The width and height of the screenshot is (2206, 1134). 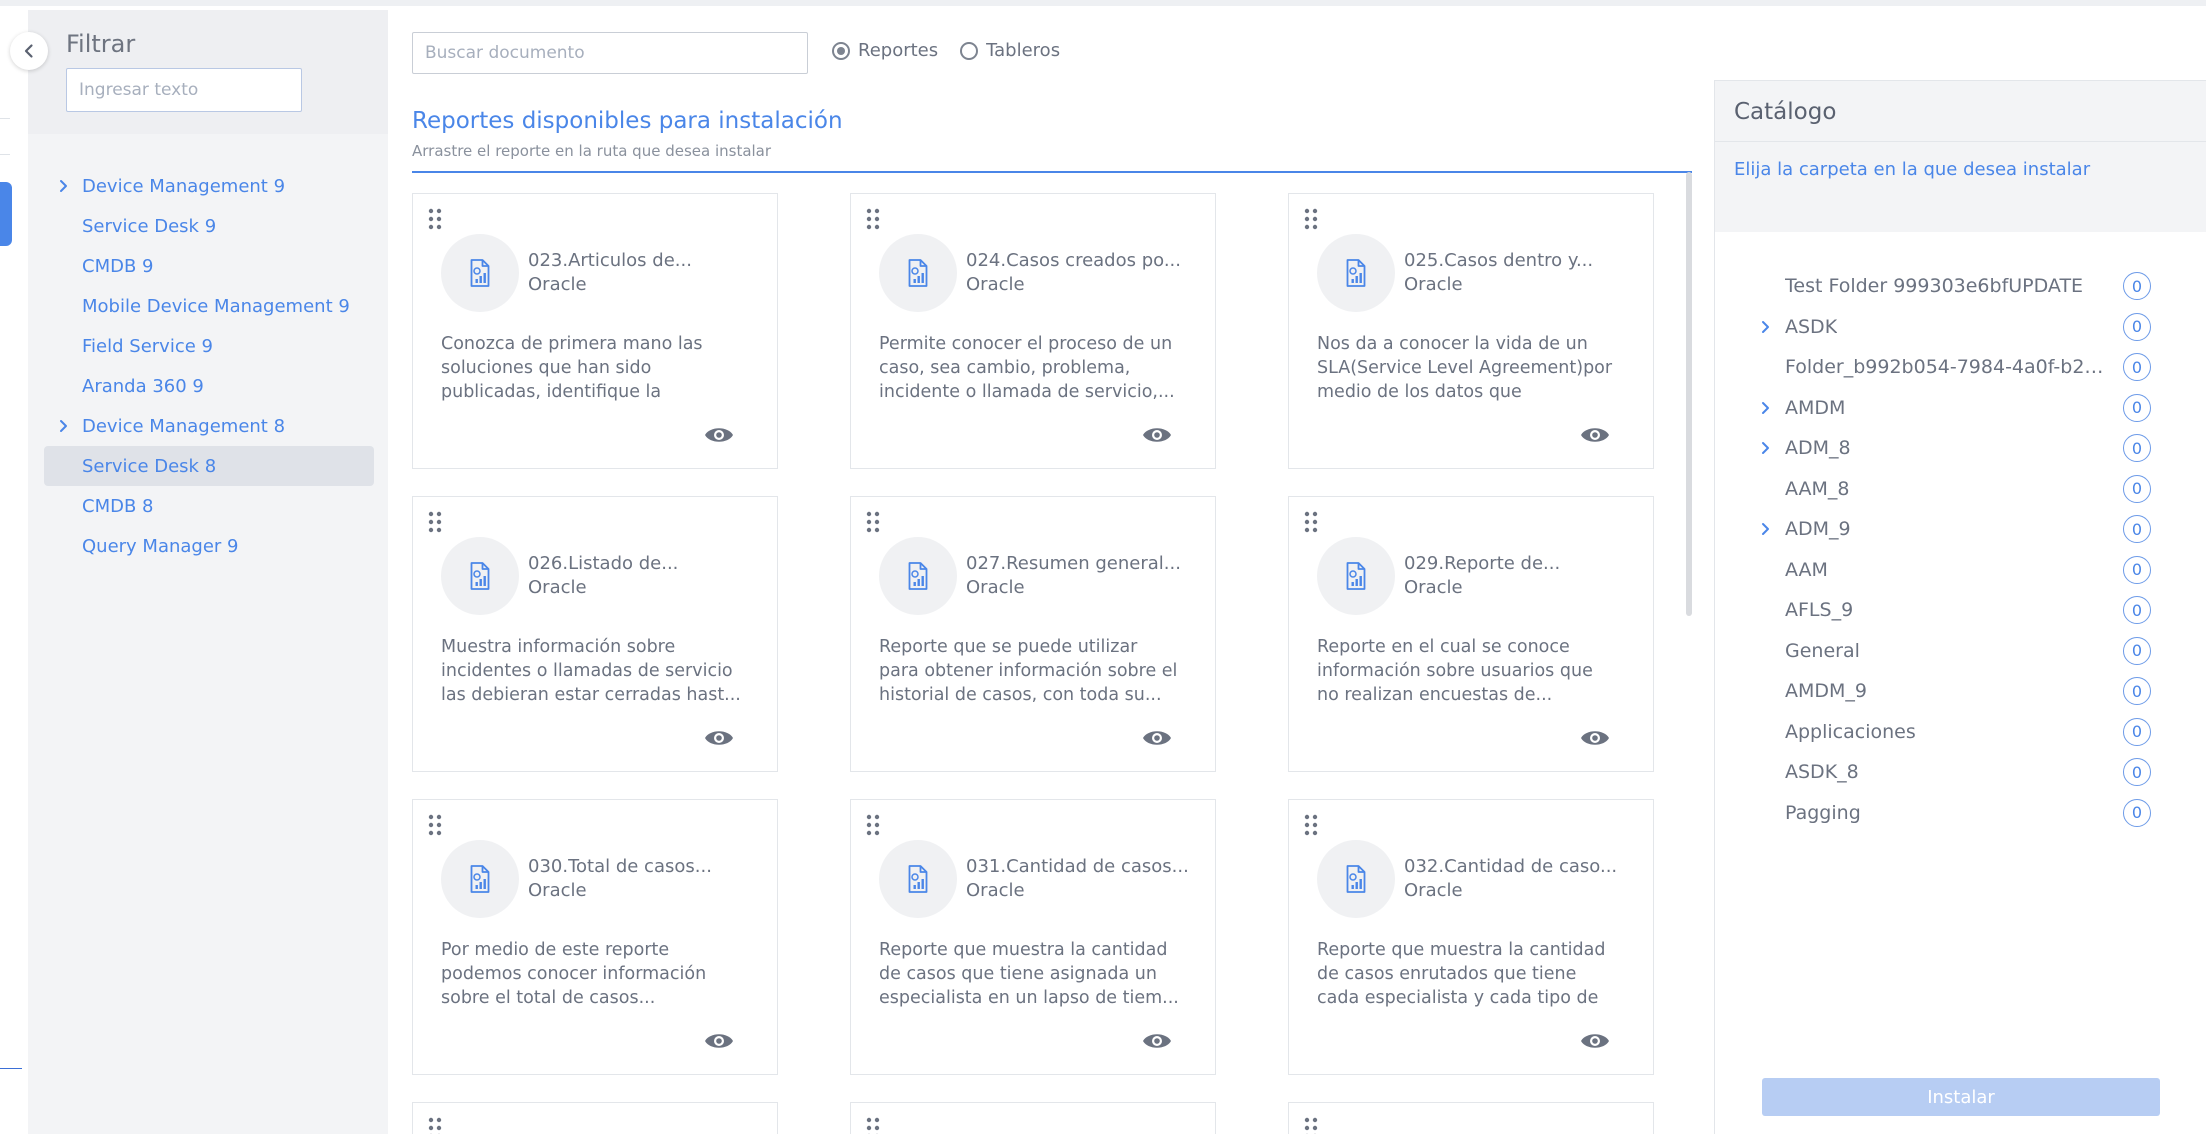 I want to click on report-provider: Oracle, so click(x=1433, y=284).